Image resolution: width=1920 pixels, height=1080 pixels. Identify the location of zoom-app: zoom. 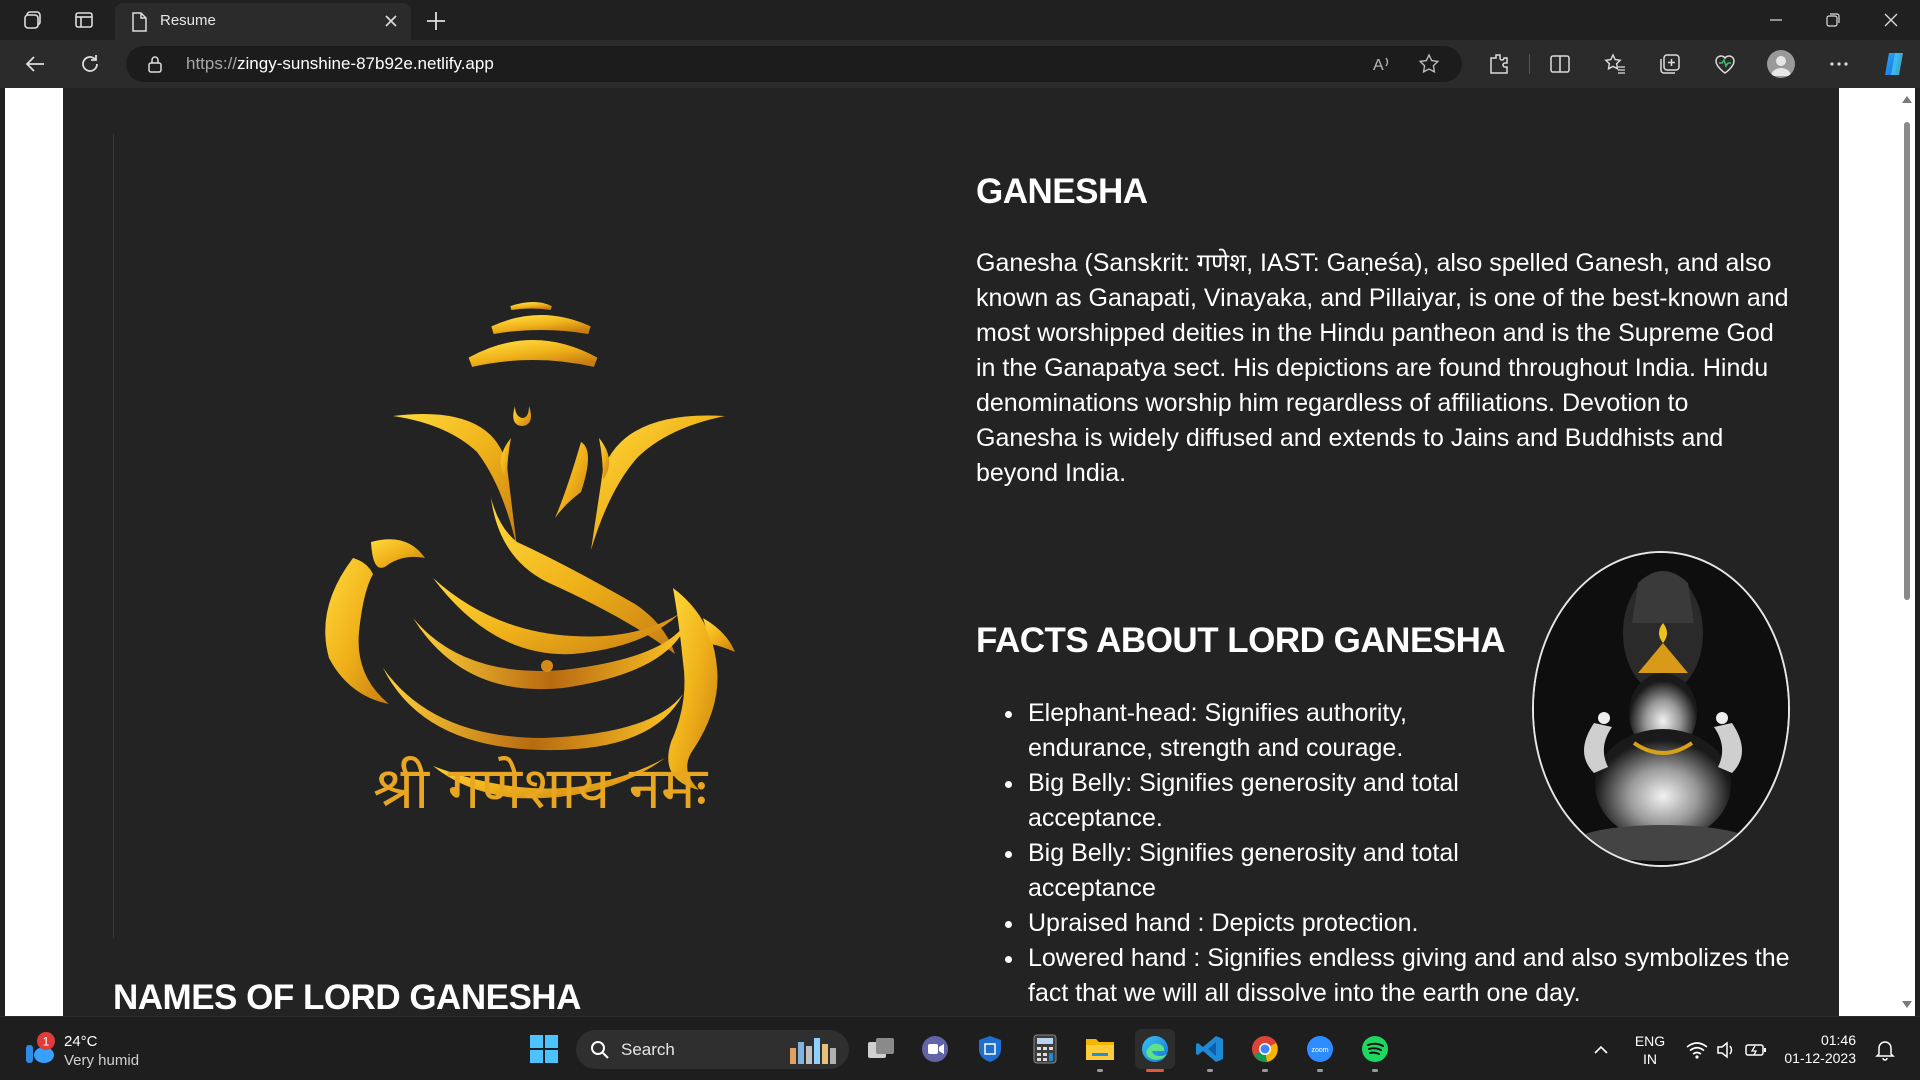
(1320, 1050).